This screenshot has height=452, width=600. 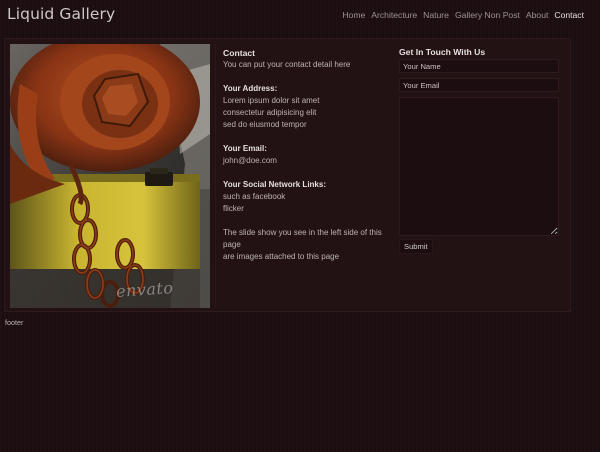 What do you see at coordinates (479, 166) in the screenshot?
I see `message-textarea` at bounding box center [479, 166].